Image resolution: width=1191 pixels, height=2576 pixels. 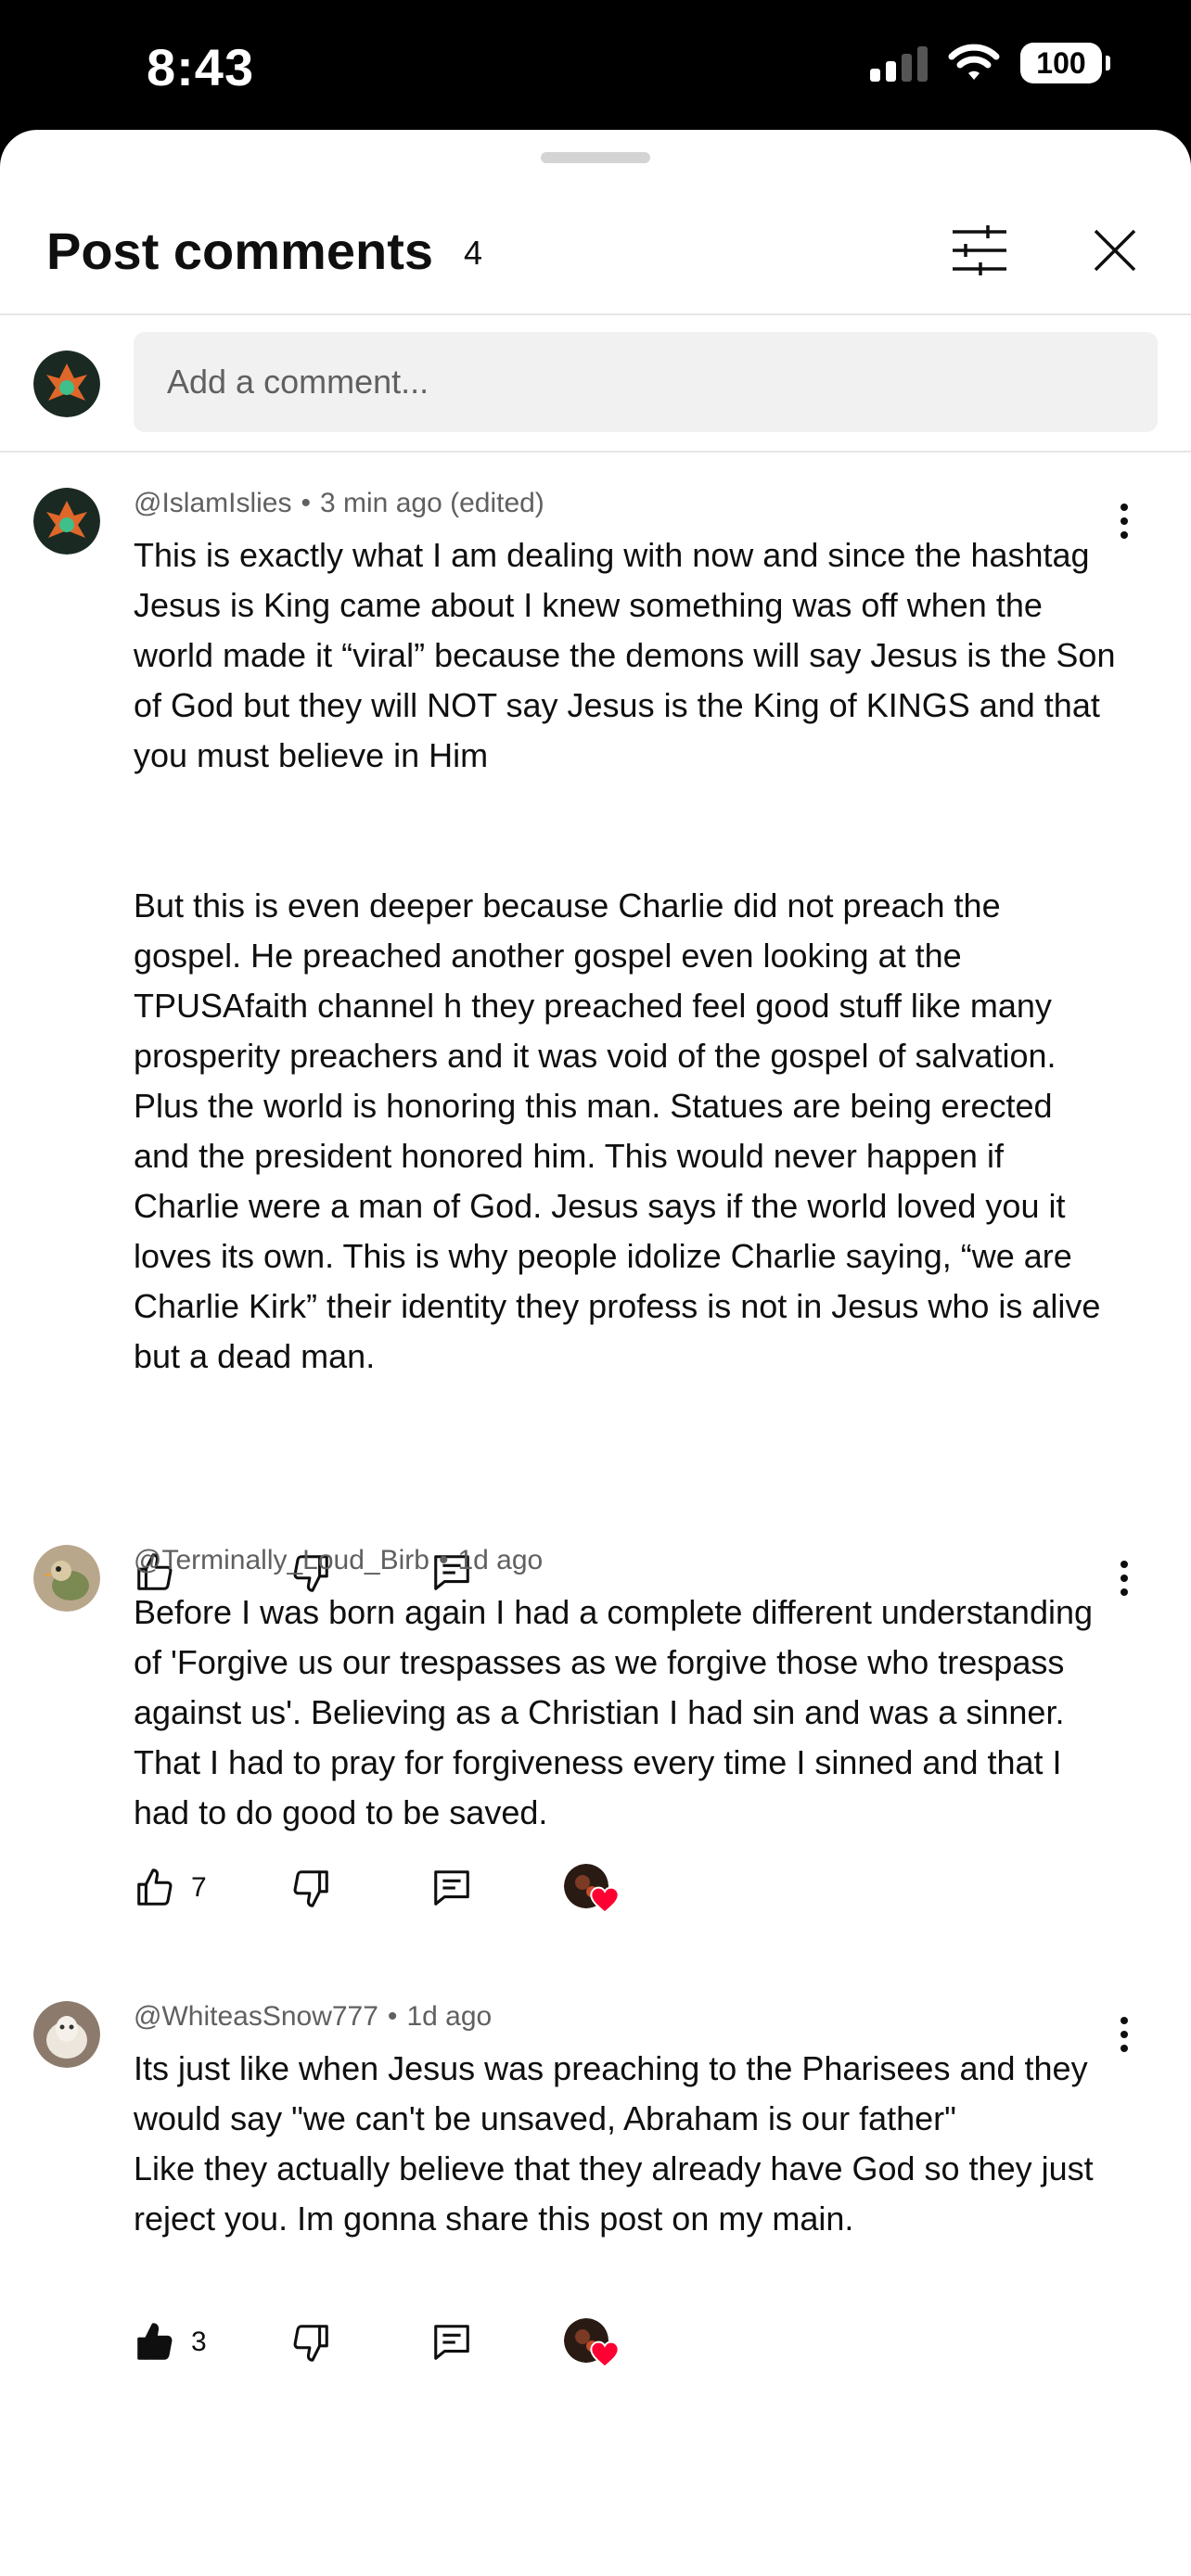 I want to click on battery-indicator: 100, so click(x=1065, y=63).